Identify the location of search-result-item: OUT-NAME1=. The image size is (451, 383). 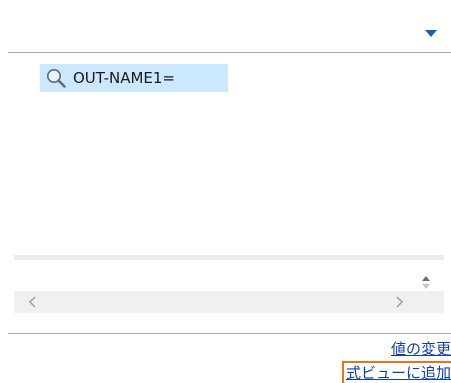
(134, 78).